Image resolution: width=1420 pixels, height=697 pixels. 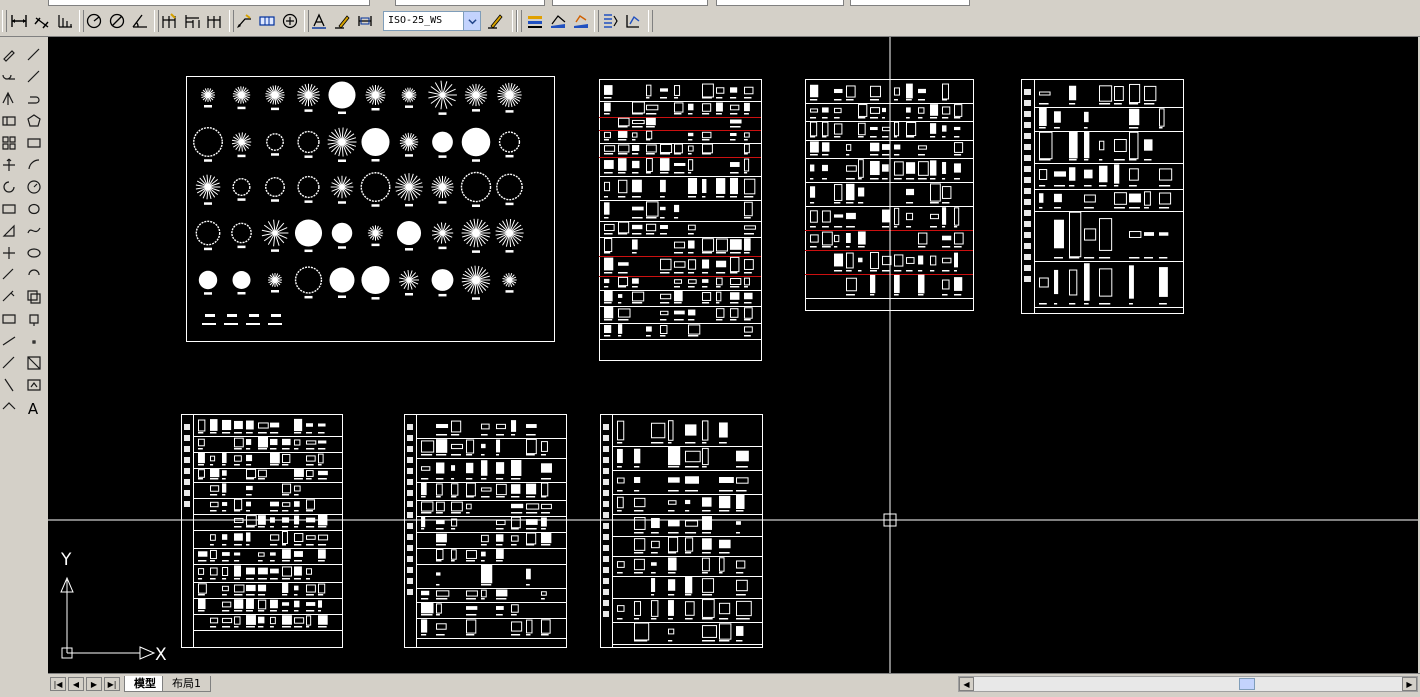 What do you see at coordinates (112, 684) in the screenshot?
I see `last-tab-button: ▶|` at bounding box center [112, 684].